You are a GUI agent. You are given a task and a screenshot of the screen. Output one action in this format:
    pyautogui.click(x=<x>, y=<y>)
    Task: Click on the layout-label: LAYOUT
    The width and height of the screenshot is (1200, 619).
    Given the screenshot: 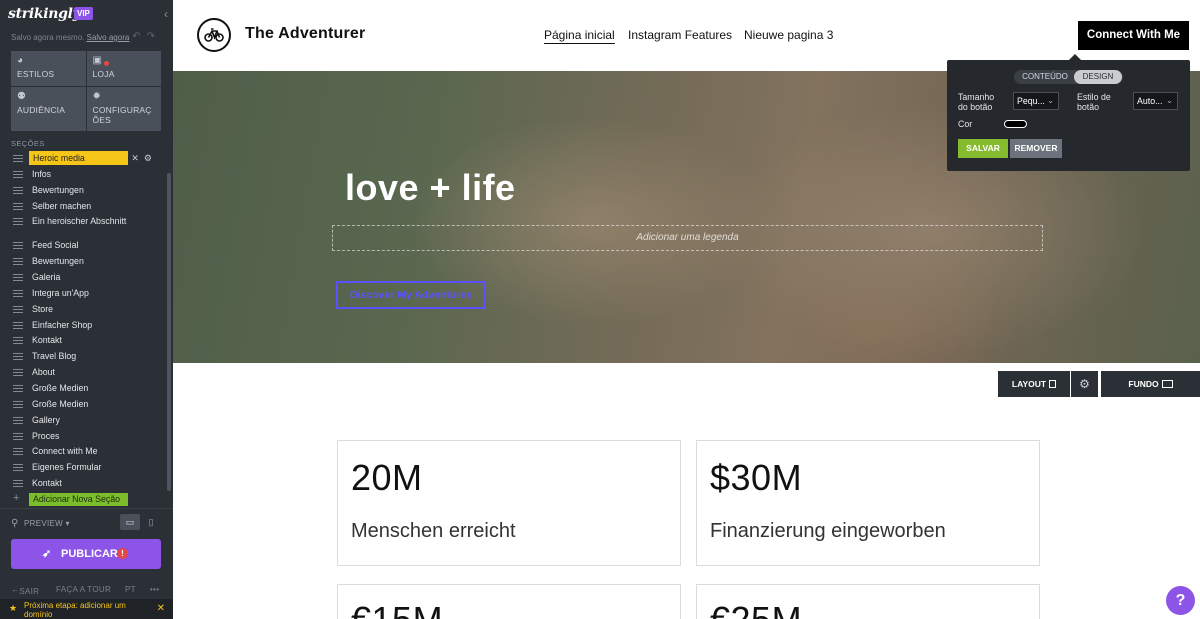 What is the action you would take?
    pyautogui.click(x=1029, y=384)
    